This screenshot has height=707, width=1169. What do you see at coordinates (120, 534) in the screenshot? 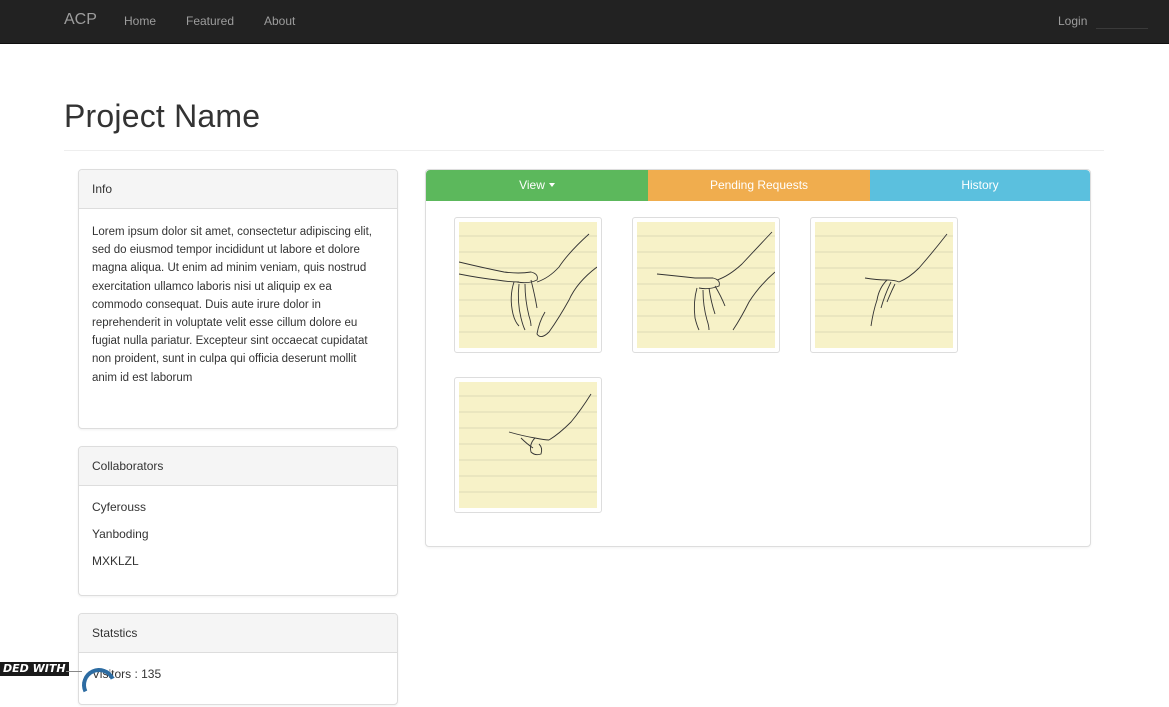
I see `collaborator-name: Yanboding` at bounding box center [120, 534].